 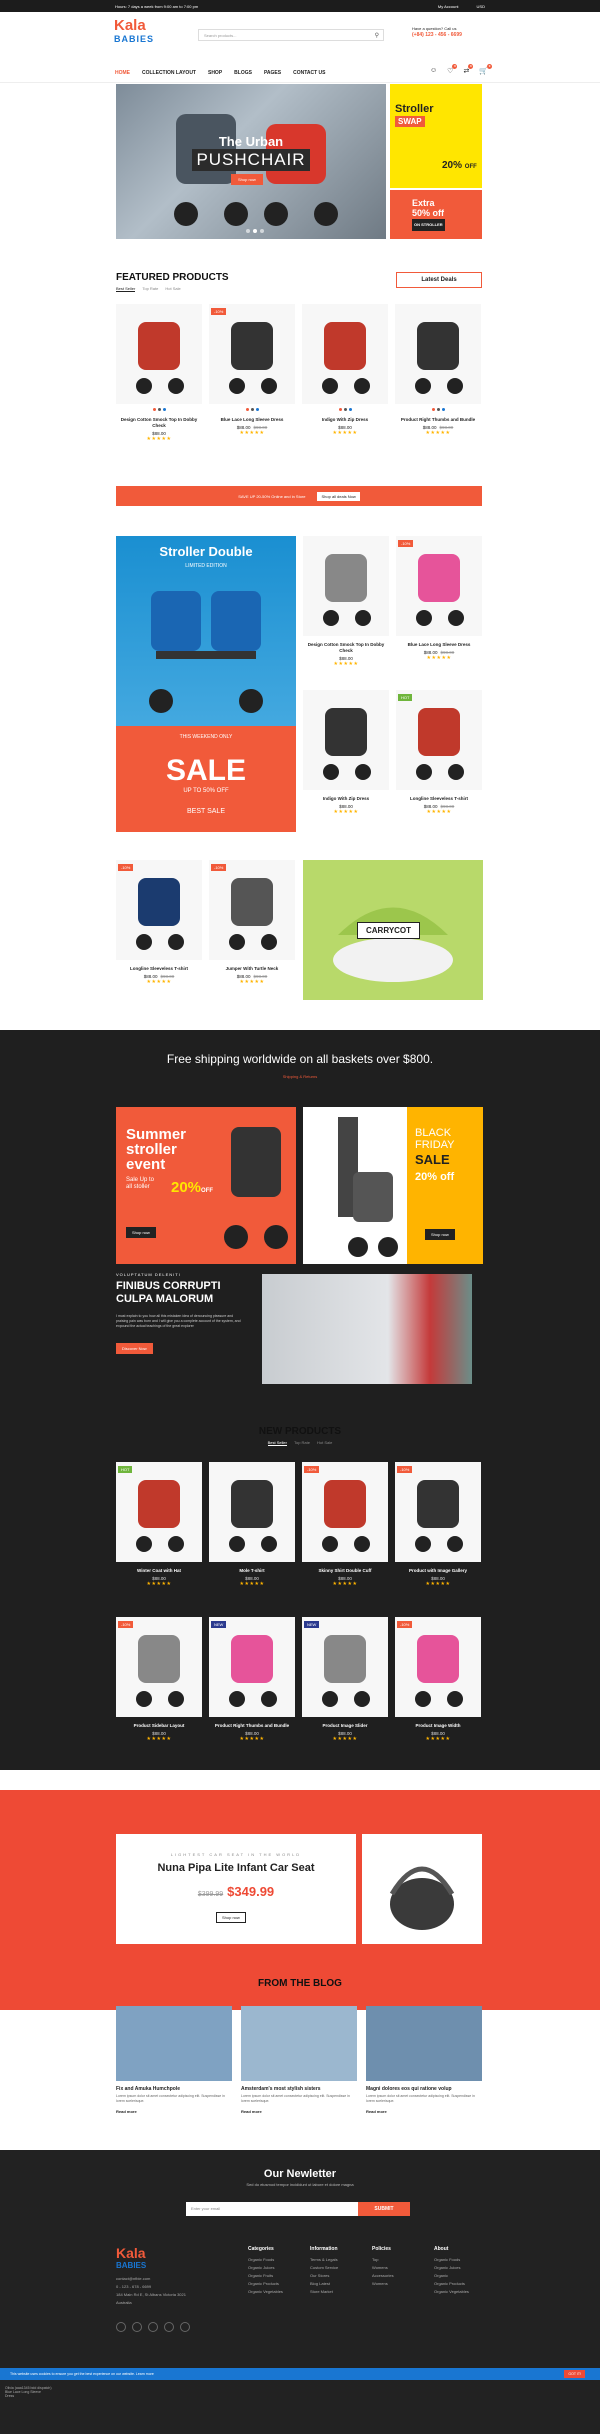 What do you see at coordinates (302, 1443) in the screenshot?
I see `np-tab-top: Top Rate` at bounding box center [302, 1443].